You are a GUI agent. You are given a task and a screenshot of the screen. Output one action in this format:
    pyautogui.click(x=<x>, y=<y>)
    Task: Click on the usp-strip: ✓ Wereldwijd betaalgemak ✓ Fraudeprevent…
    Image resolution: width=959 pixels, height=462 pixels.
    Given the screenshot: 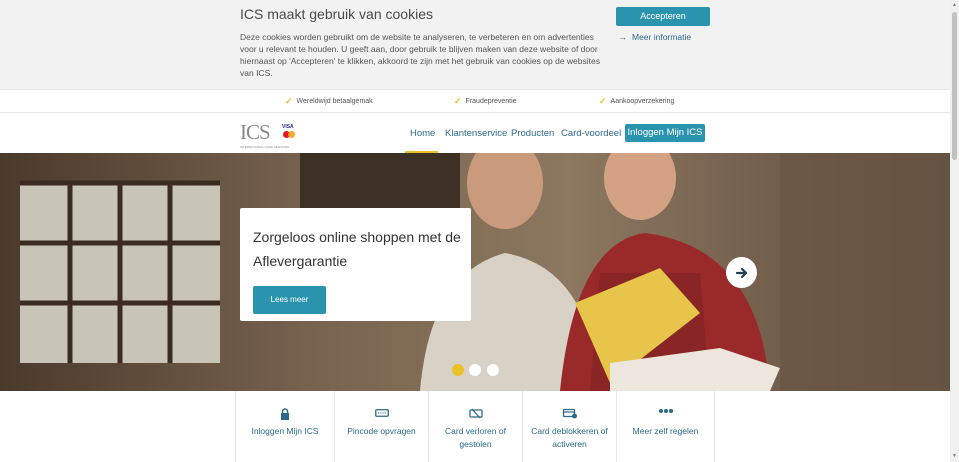 What is the action you would take?
    pyautogui.click(x=475, y=101)
    